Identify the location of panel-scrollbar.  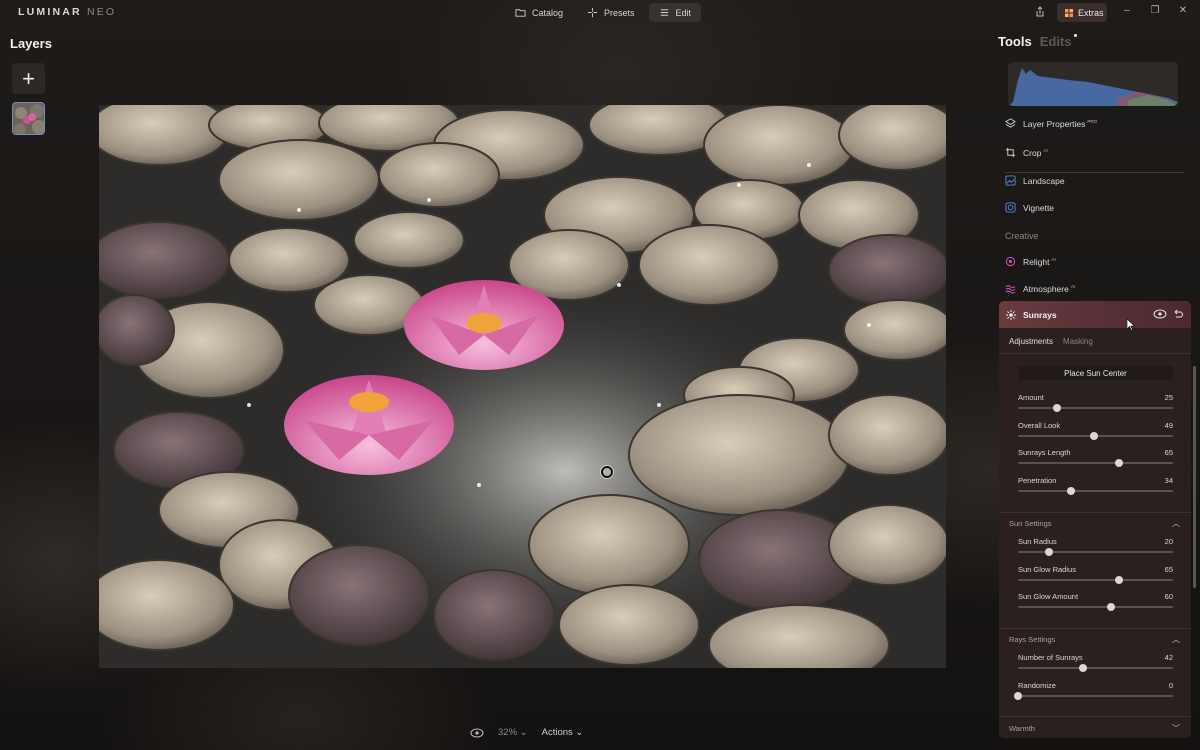
(1194, 477).